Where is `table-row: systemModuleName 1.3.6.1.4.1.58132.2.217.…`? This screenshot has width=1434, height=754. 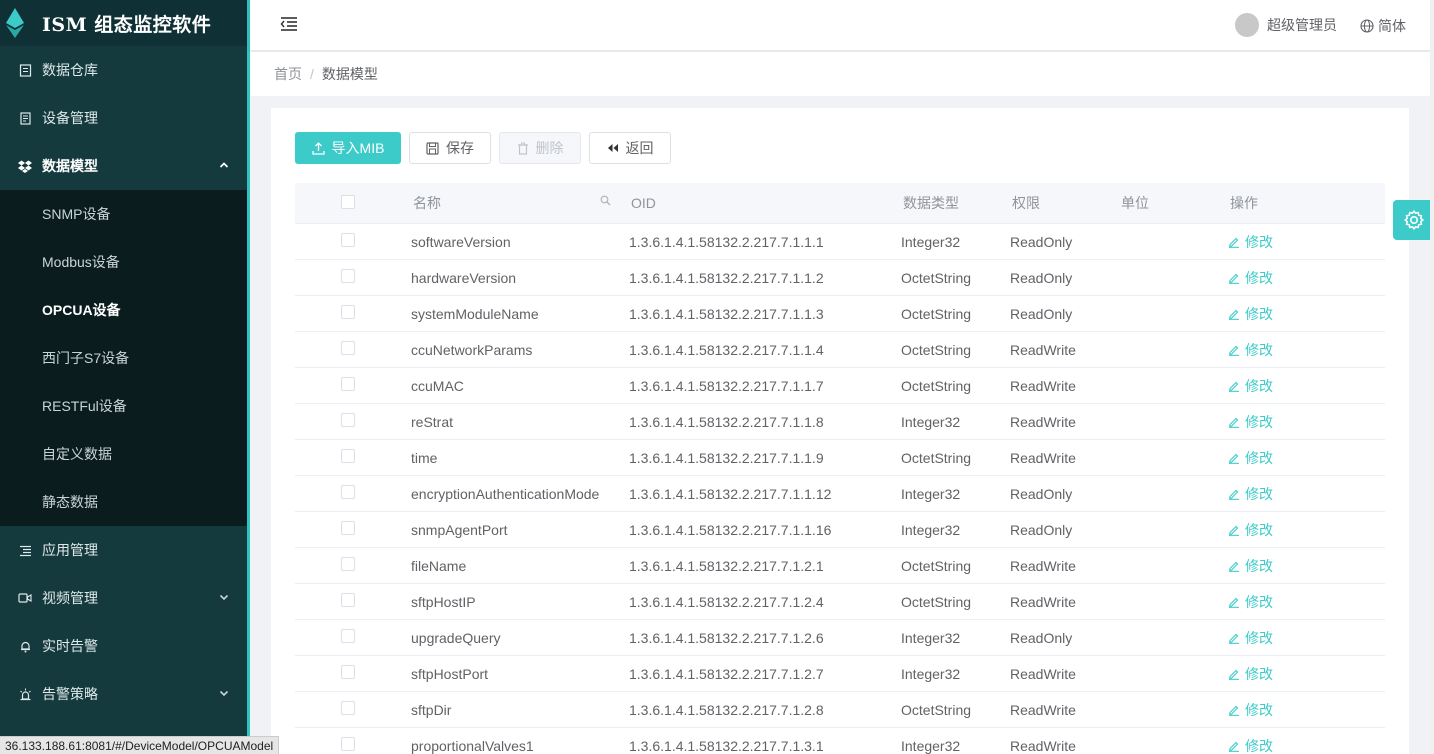
table-row: systemModuleName 1.3.6.1.4.1.58132.2.217.… is located at coordinates (840, 314).